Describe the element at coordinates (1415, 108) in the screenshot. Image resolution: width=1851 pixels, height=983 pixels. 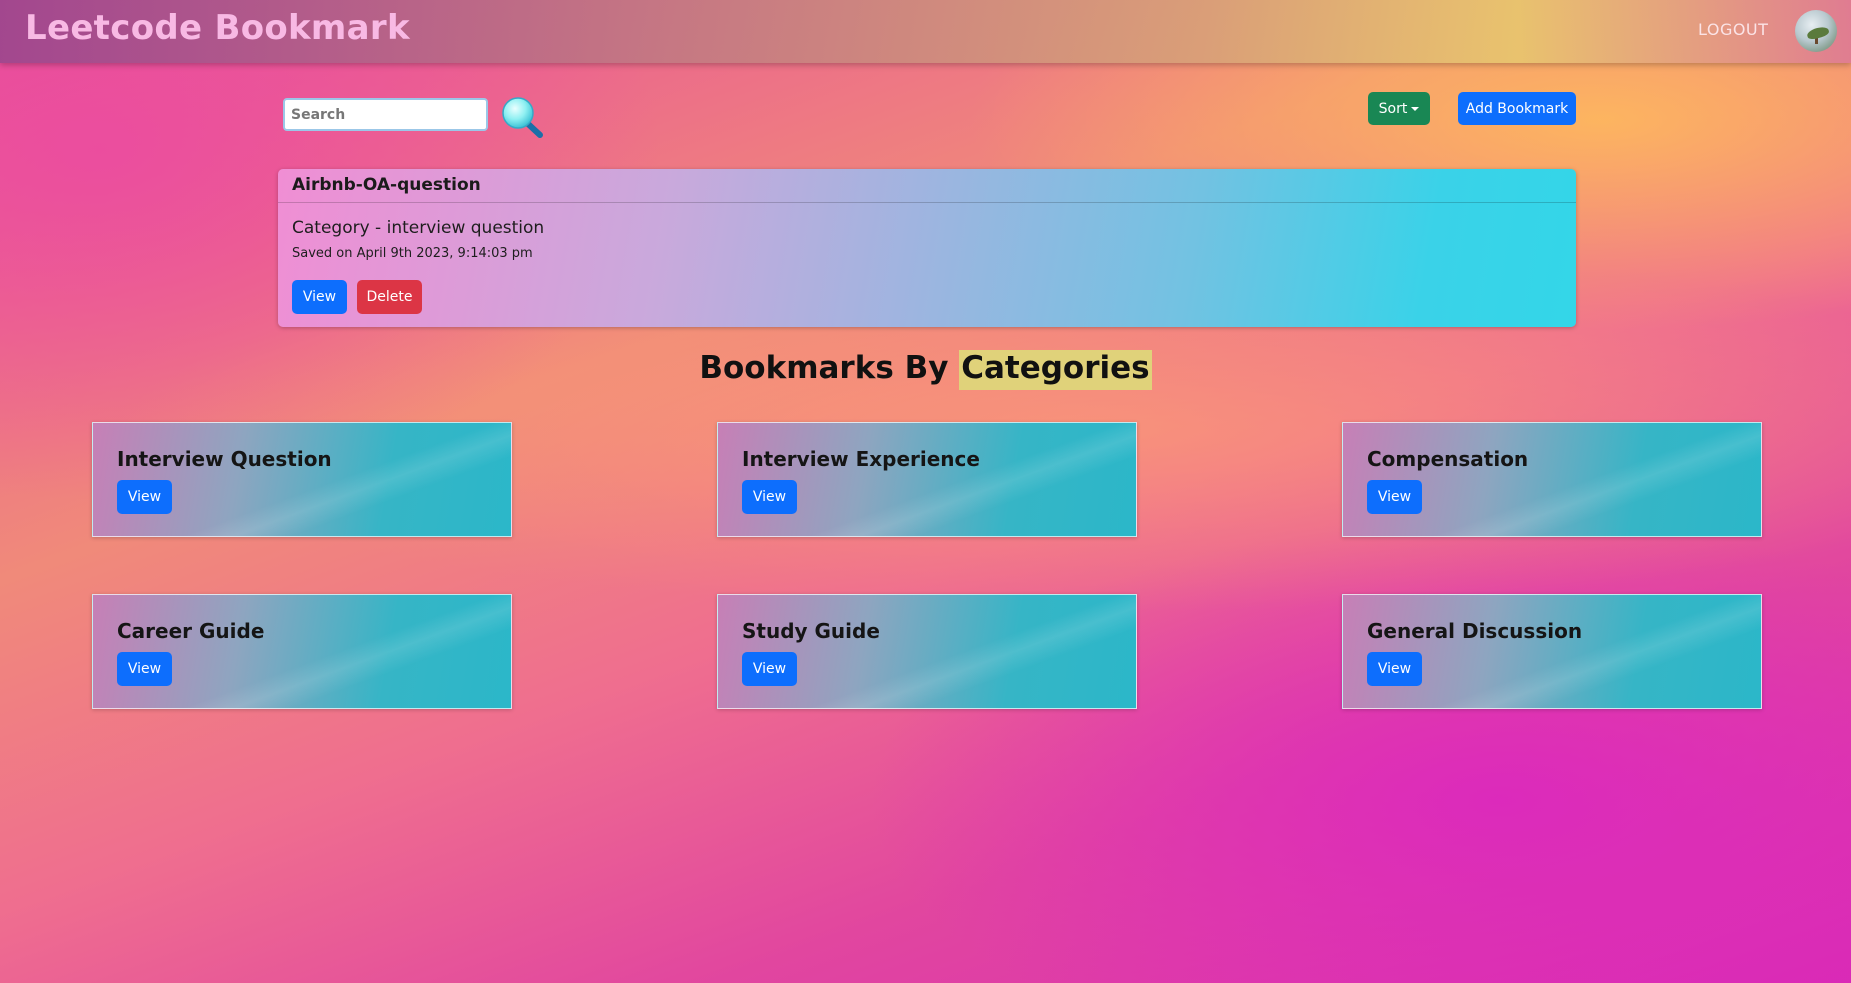
I see `caret-down-icon` at that location.